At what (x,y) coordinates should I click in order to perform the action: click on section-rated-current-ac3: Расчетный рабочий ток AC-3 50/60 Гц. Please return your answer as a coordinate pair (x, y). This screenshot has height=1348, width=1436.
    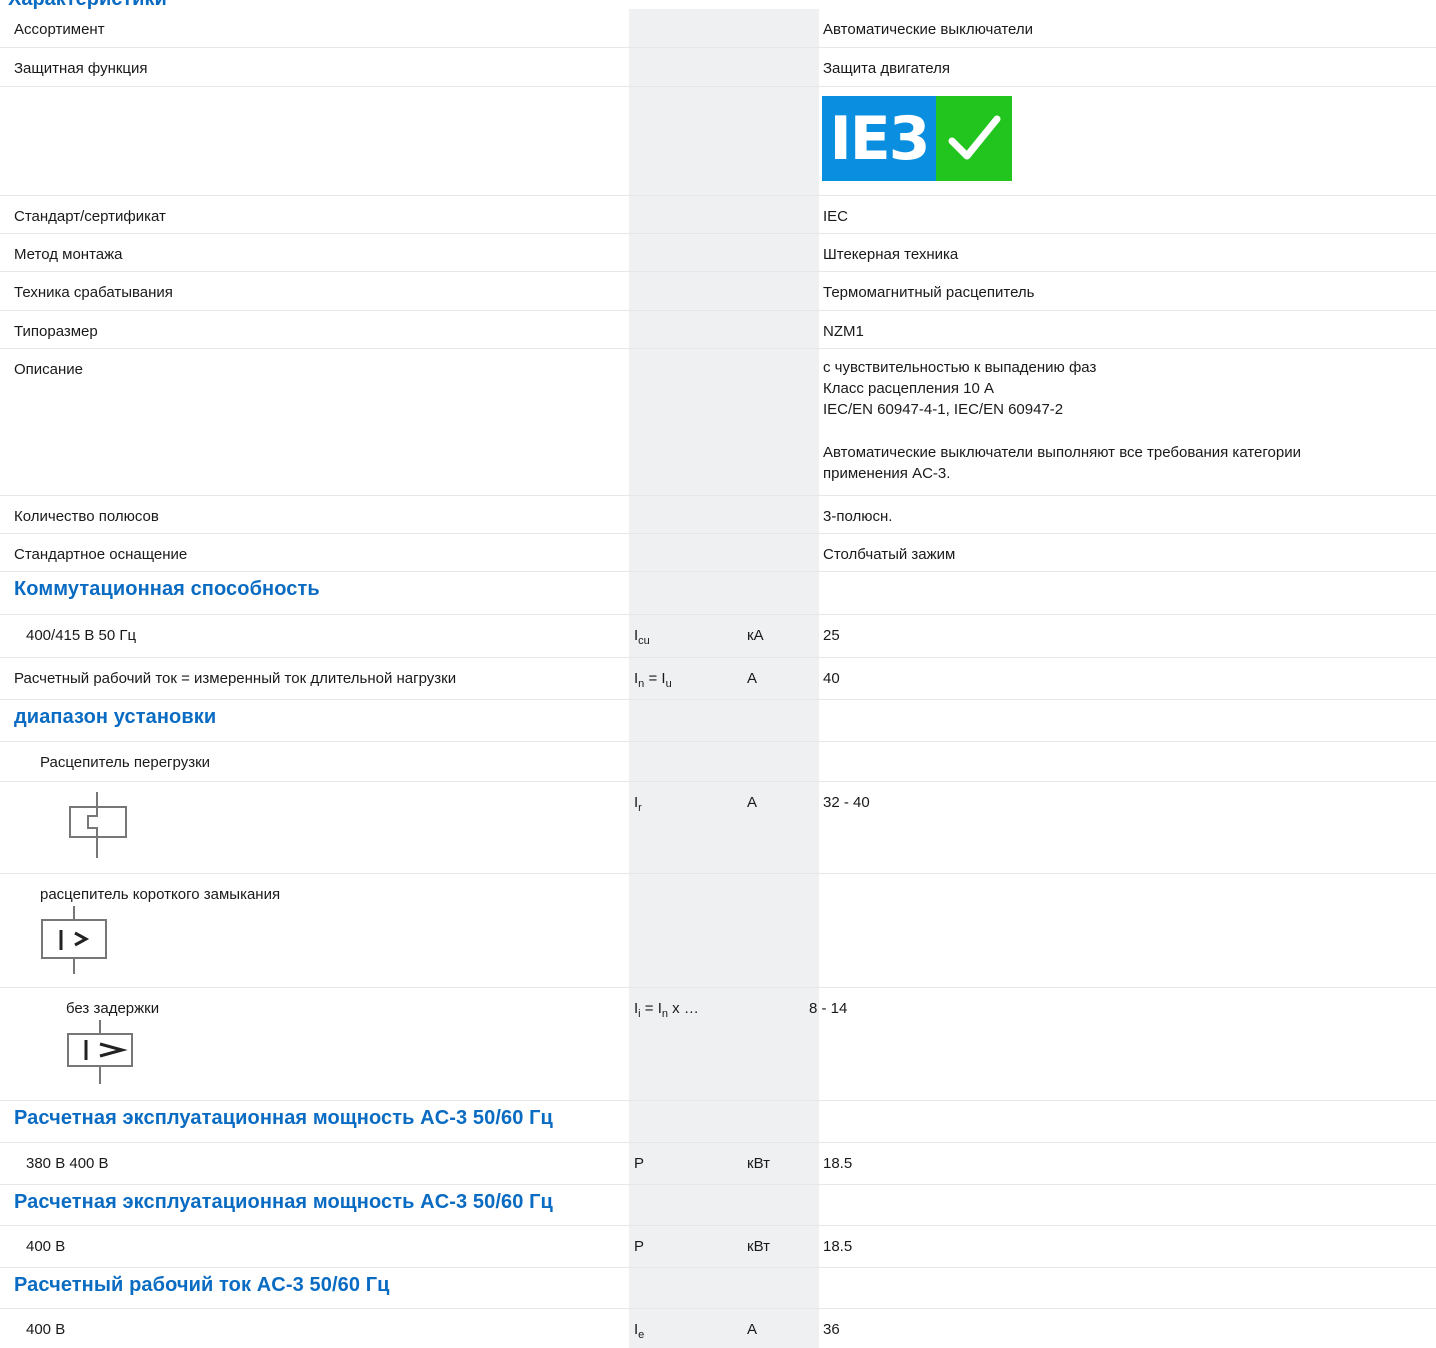
    Looking at the image, I should click on (718, 1288).